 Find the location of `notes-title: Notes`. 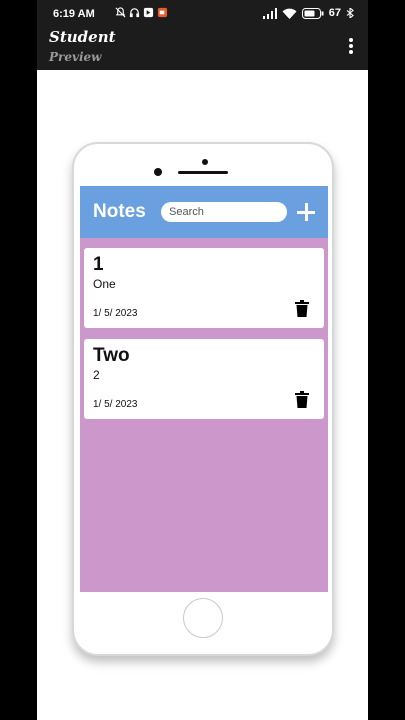

notes-title: Notes is located at coordinates (119, 211).